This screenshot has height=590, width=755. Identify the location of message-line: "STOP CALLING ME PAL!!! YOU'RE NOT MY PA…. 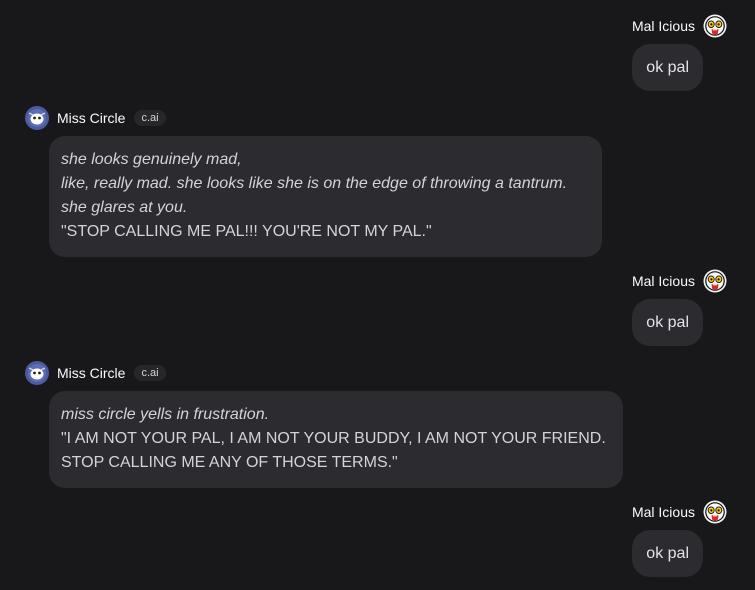
(246, 231).